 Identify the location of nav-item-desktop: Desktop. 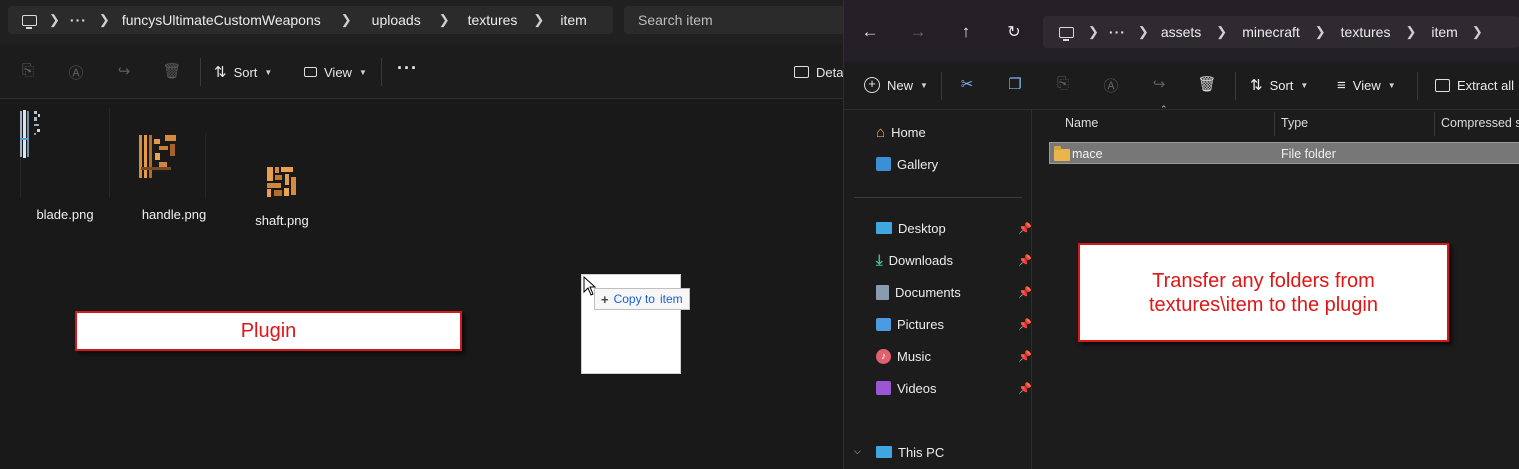
(911, 228).